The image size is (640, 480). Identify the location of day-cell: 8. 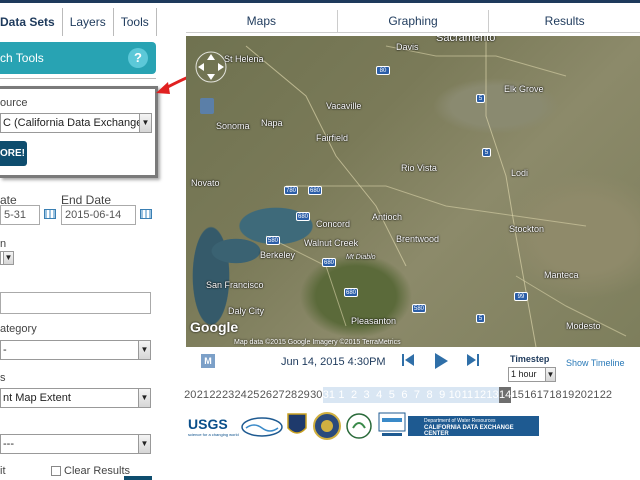
(429, 395).